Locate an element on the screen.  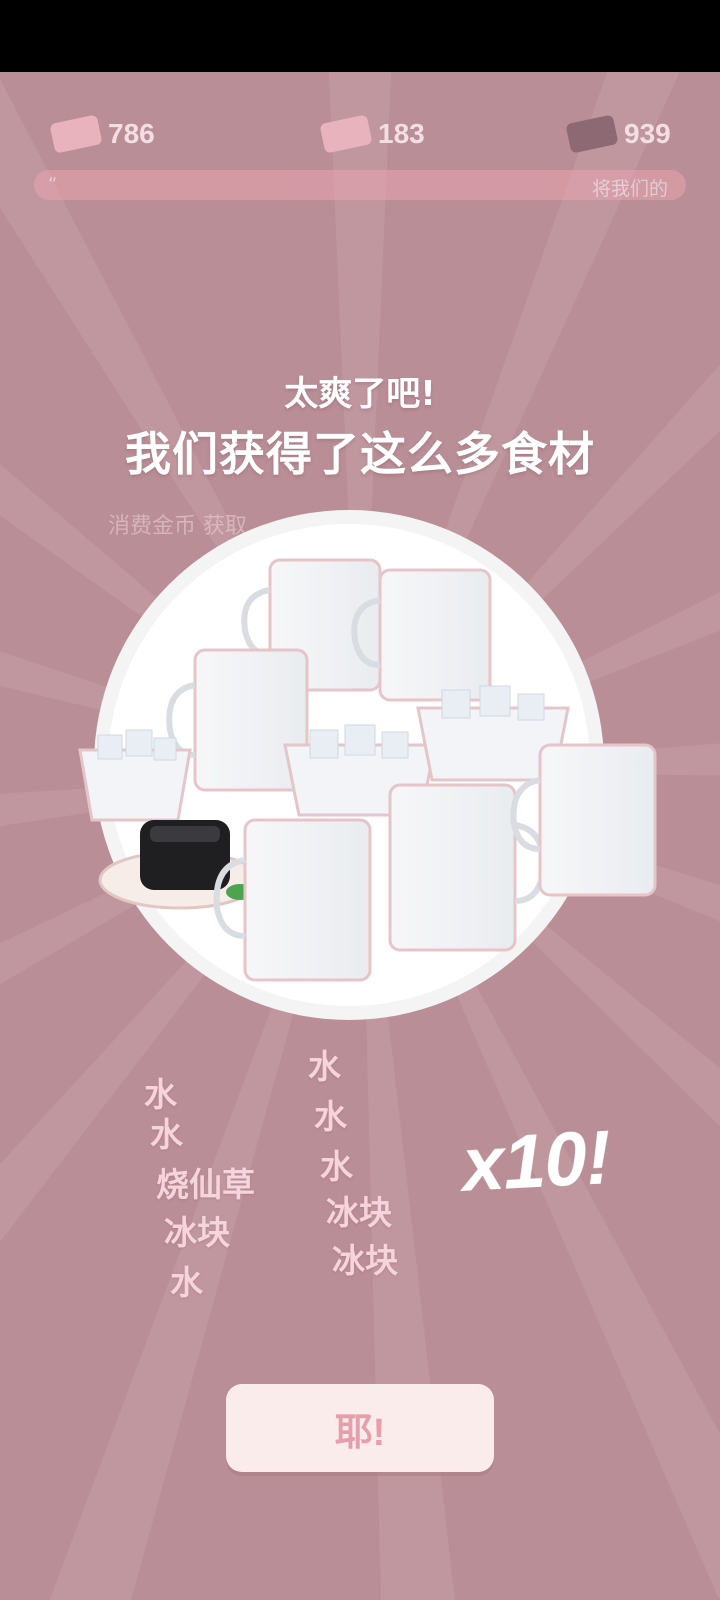
ice-bowl-icon is located at coordinates (135, 775).